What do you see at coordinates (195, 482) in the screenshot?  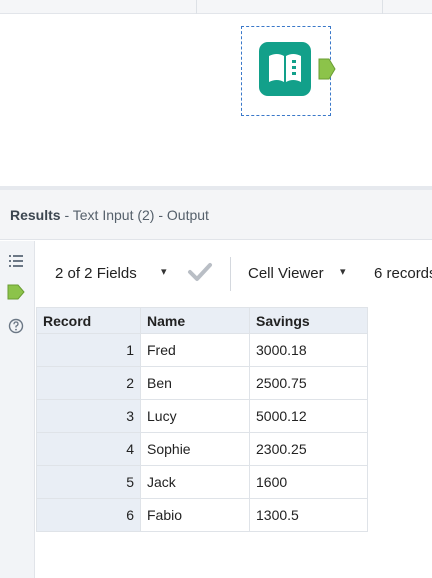 I see `name-cell: Jack` at bounding box center [195, 482].